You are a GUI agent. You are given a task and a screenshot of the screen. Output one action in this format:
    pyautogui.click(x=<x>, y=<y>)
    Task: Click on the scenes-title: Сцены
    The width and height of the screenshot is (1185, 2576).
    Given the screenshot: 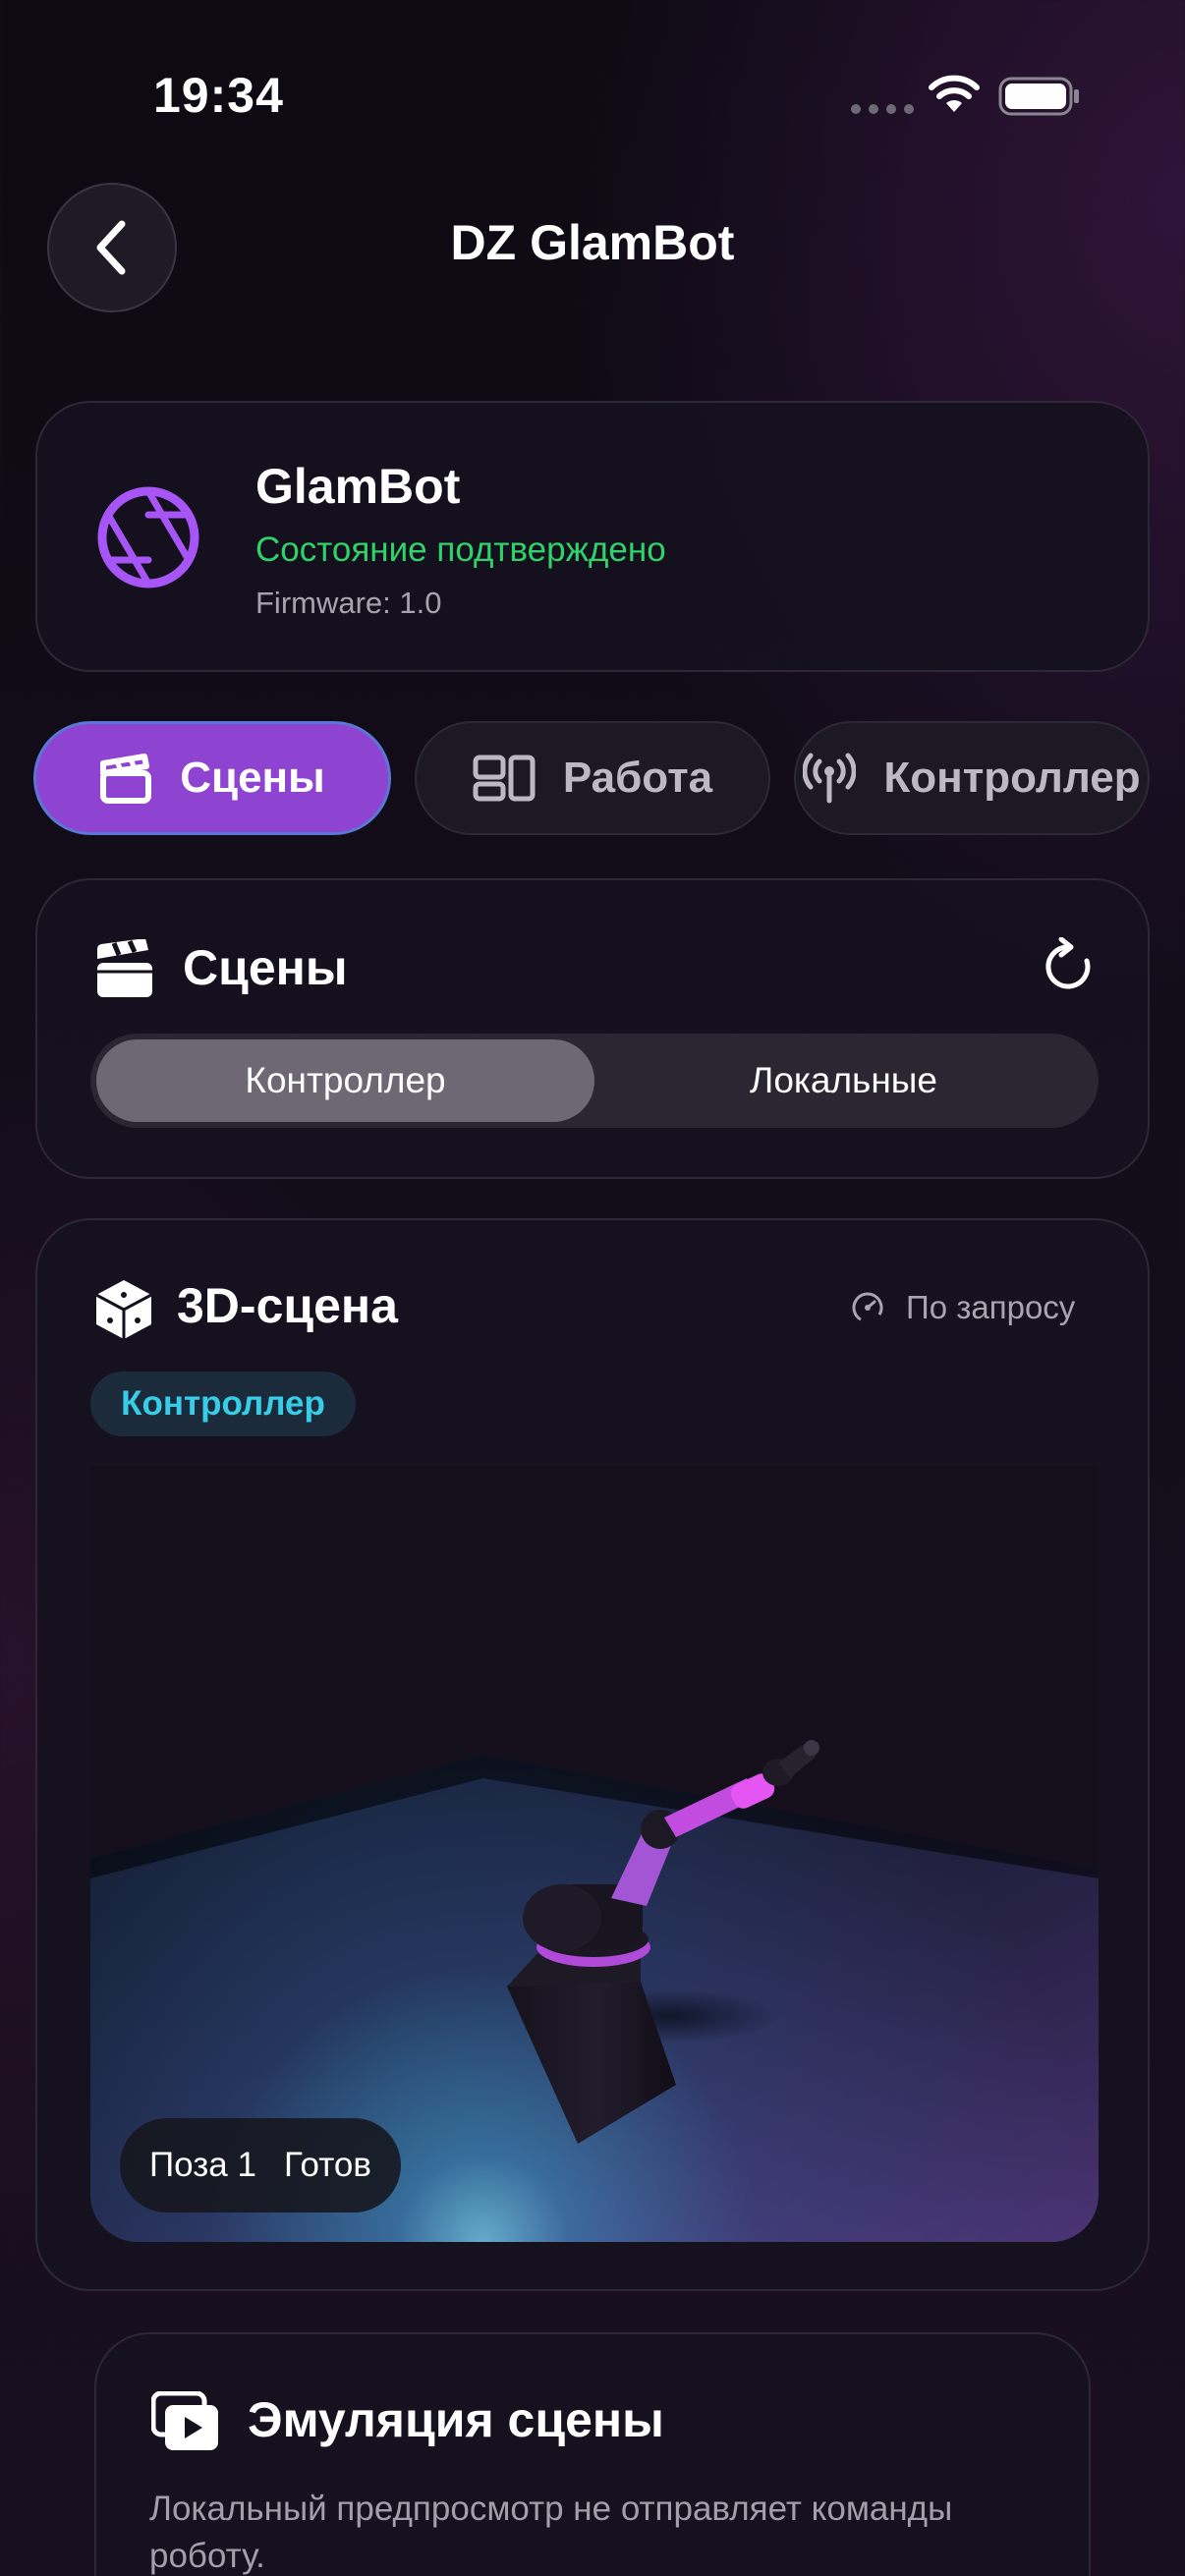 What is the action you would take?
    pyautogui.click(x=265, y=967)
    